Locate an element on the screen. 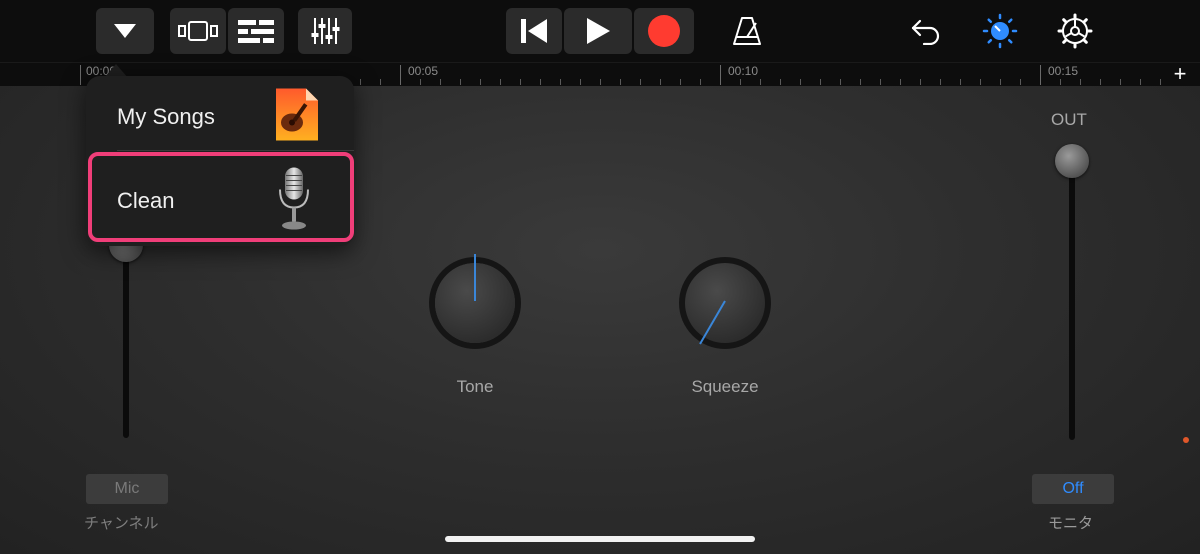  track-list-button is located at coordinates (256, 31).